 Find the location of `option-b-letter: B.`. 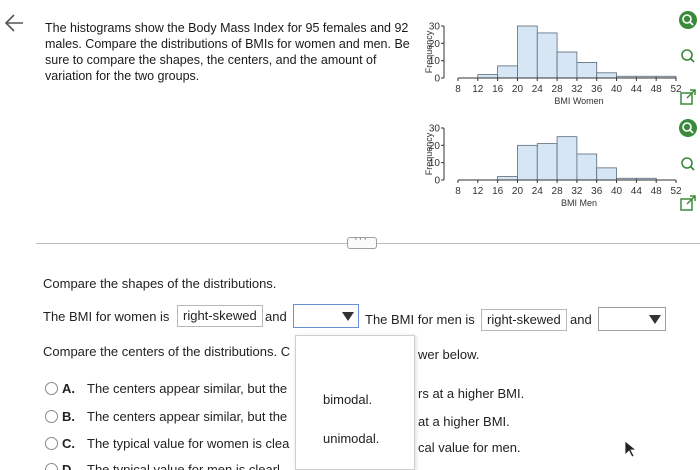

option-b-letter: B. is located at coordinates (68, 416).